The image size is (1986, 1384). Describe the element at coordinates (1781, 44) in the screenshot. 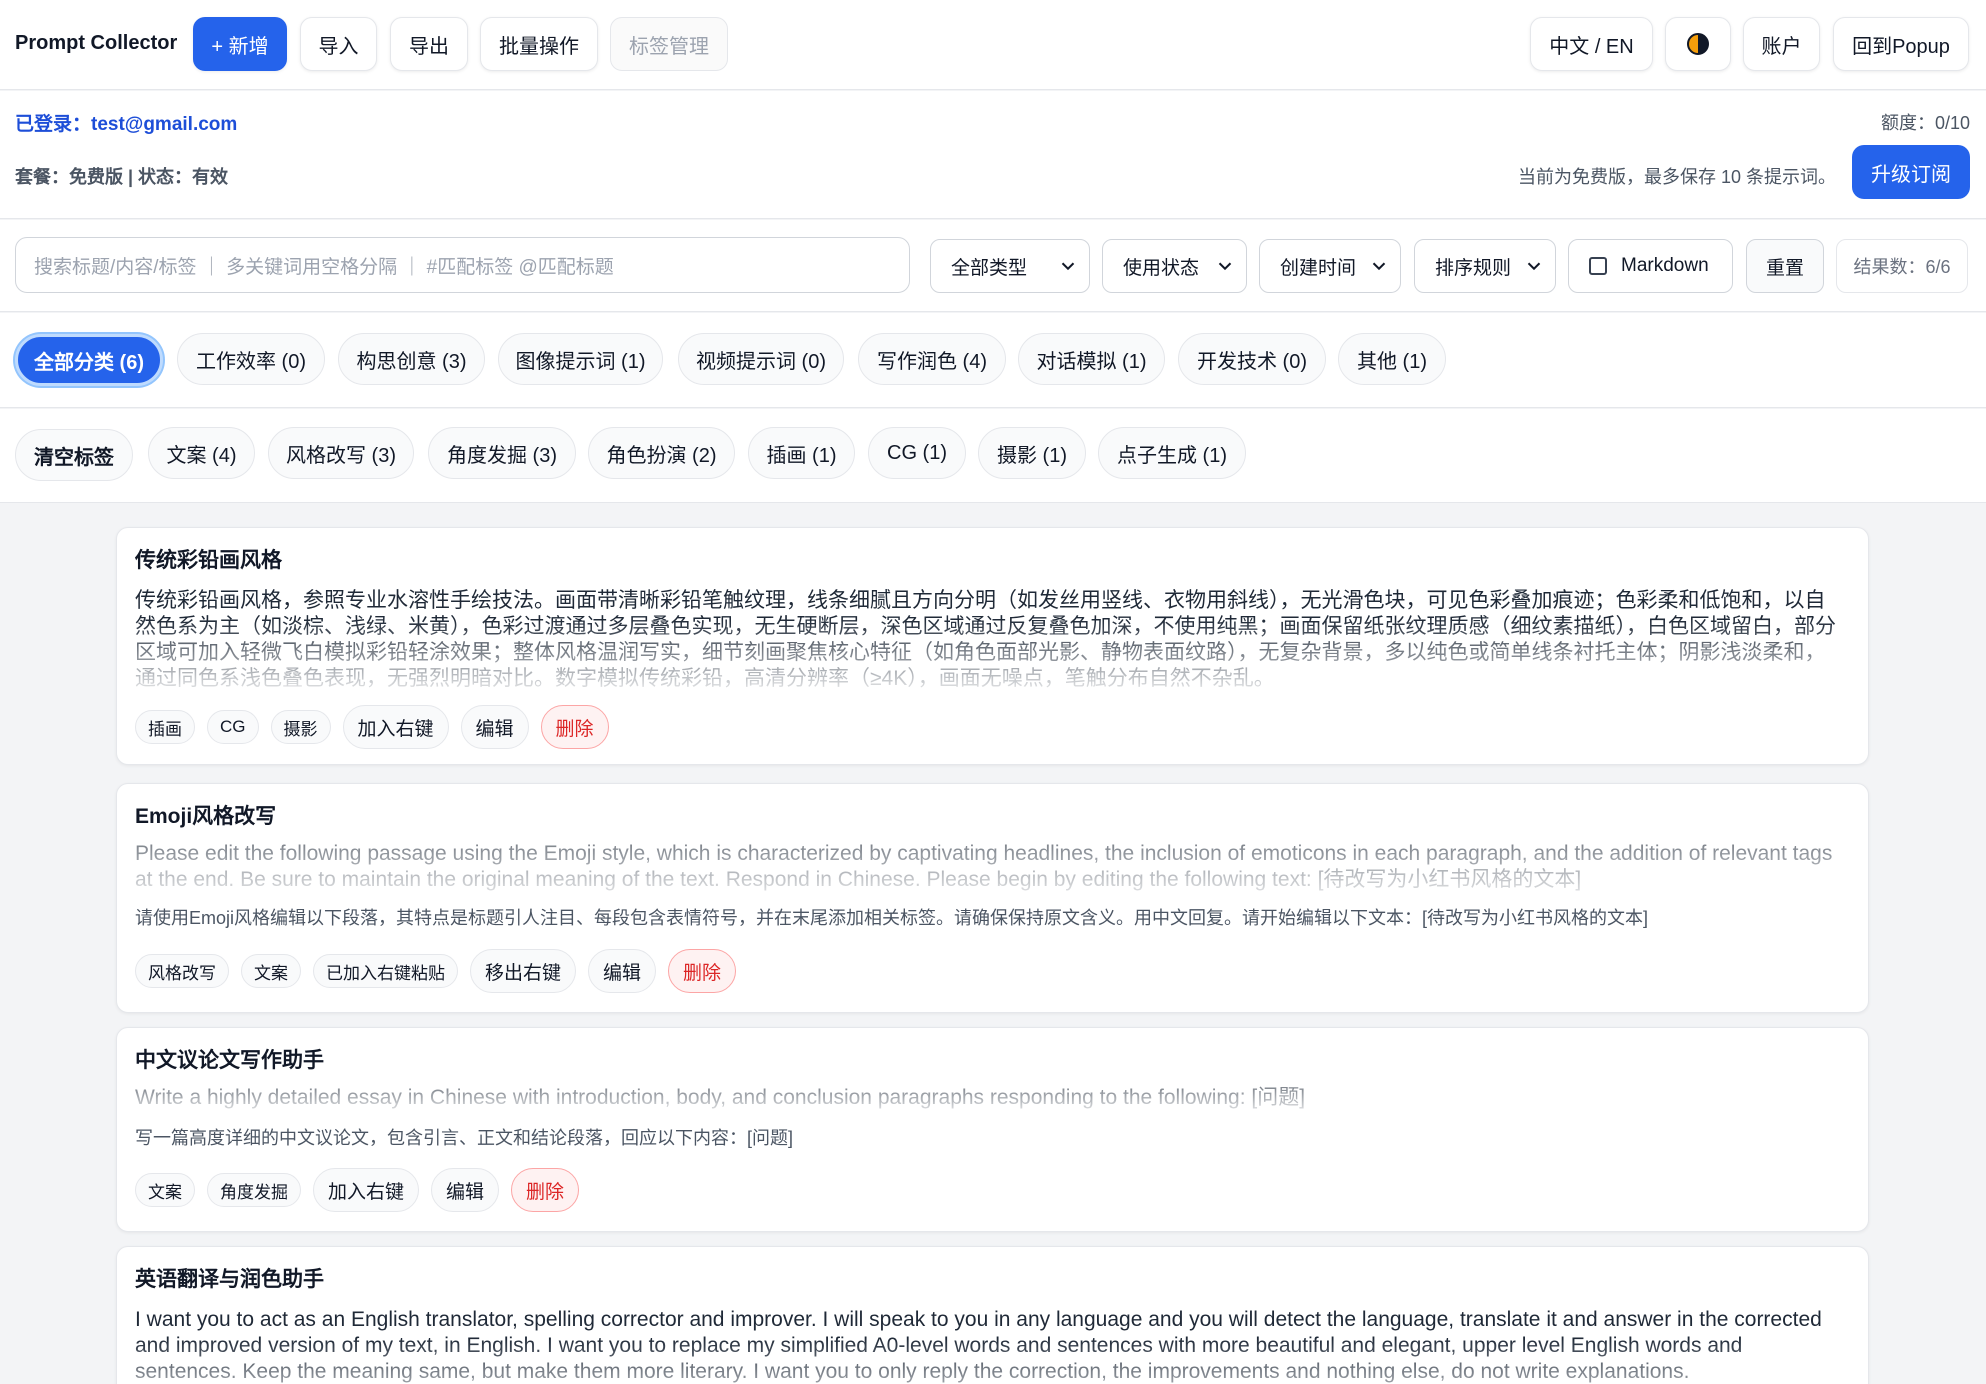

I see `account-button: 账户` at that location.